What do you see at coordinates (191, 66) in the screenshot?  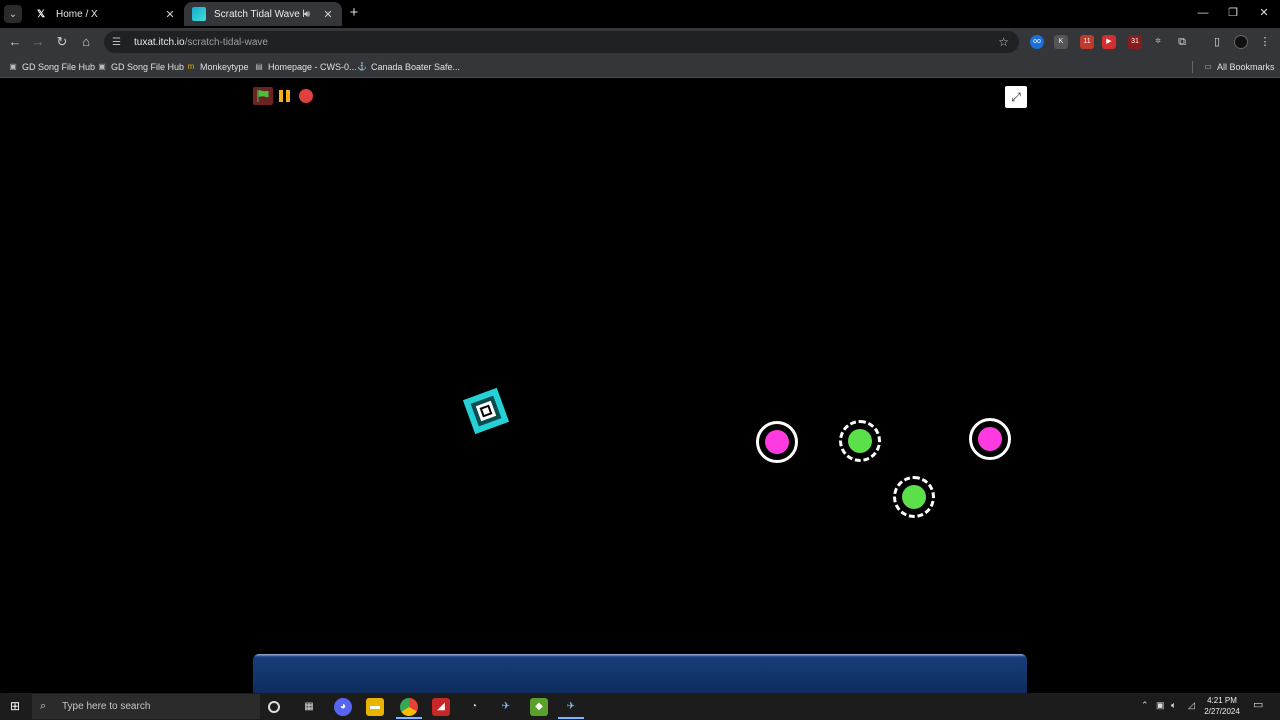 I see `monkeytype-icon: m` at bounding box center [191, 66].